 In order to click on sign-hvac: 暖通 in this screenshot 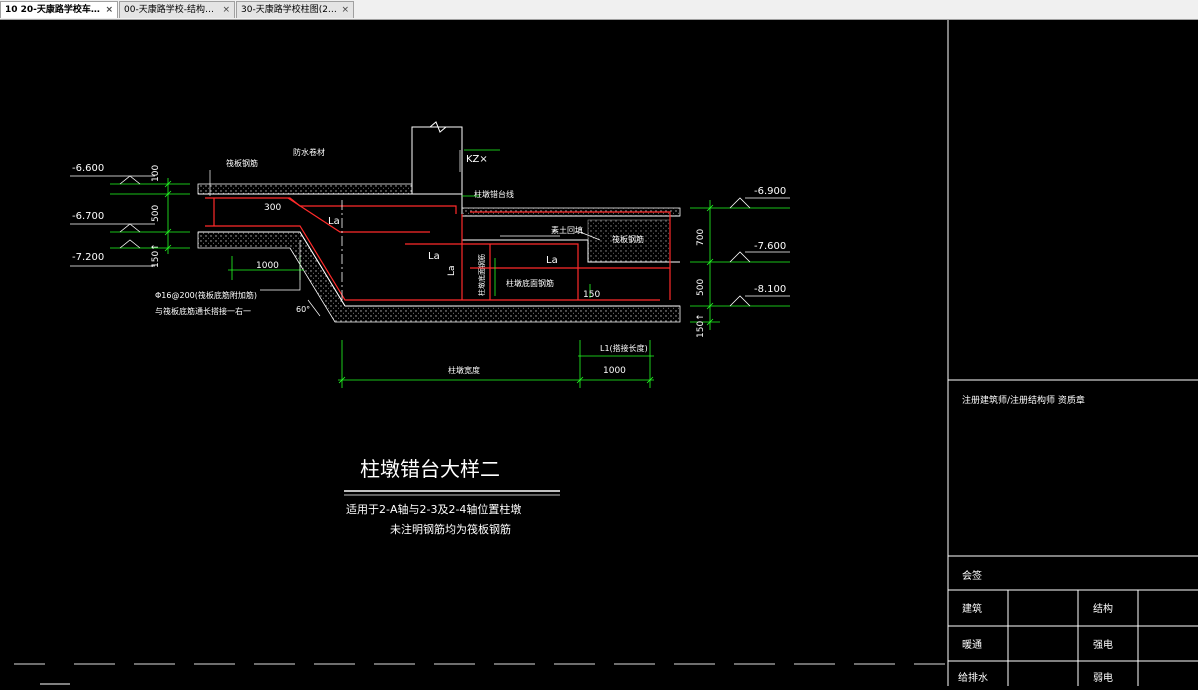, I will do `click(972, 644)`.